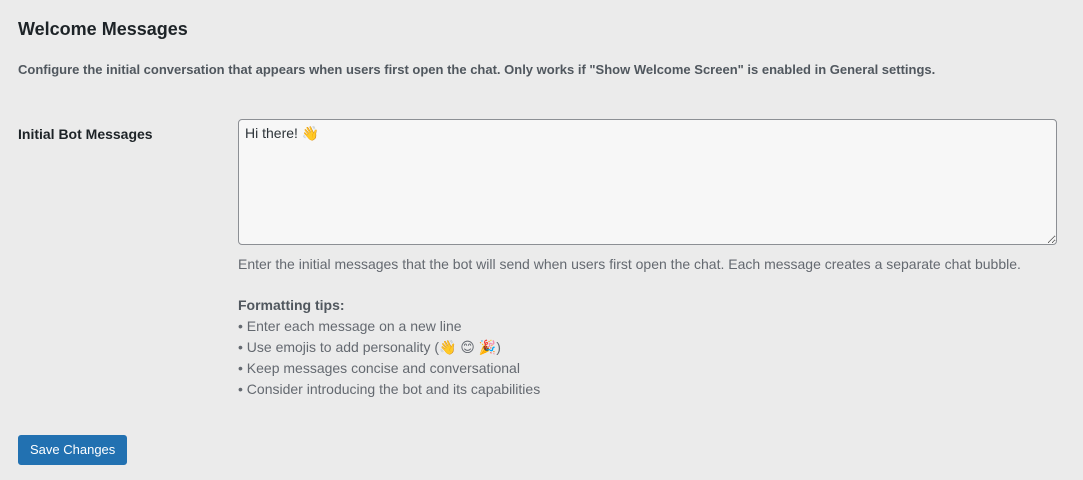  Describe the element at coordinates (350, 326) in the screenshot. I see `tip-item: • Enter each message on a new line` at that location.